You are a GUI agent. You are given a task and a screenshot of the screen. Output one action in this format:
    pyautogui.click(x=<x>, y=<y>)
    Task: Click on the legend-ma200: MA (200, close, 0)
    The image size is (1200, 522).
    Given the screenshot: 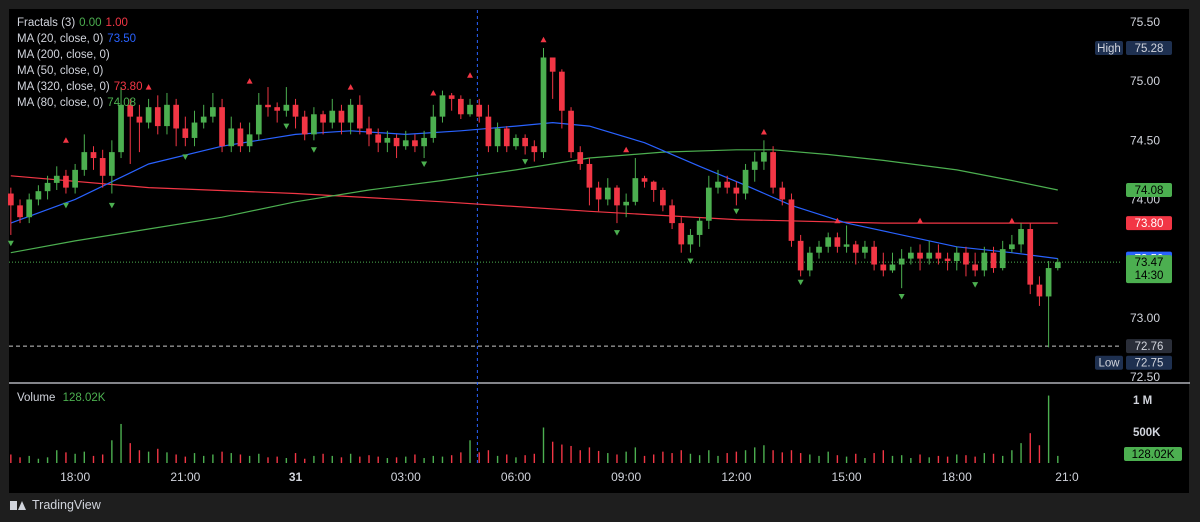 What is the action you would take?
    pyautogui.click(x=79, y=55)
    